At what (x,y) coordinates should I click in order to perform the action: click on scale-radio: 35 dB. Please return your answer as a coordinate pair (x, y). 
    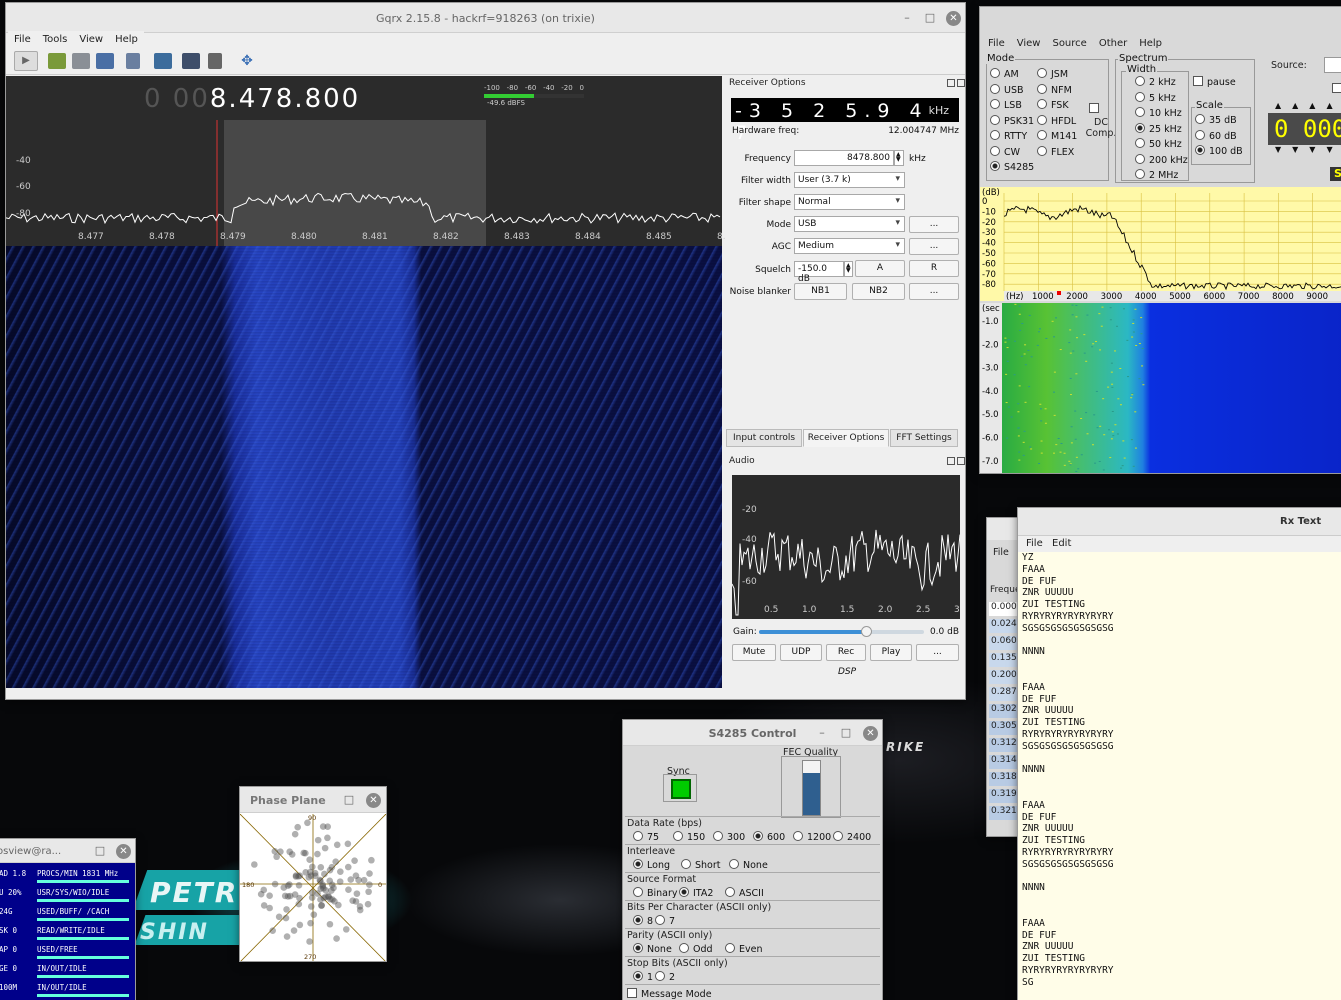
    Looking at the image, I should click on (1216, 120).